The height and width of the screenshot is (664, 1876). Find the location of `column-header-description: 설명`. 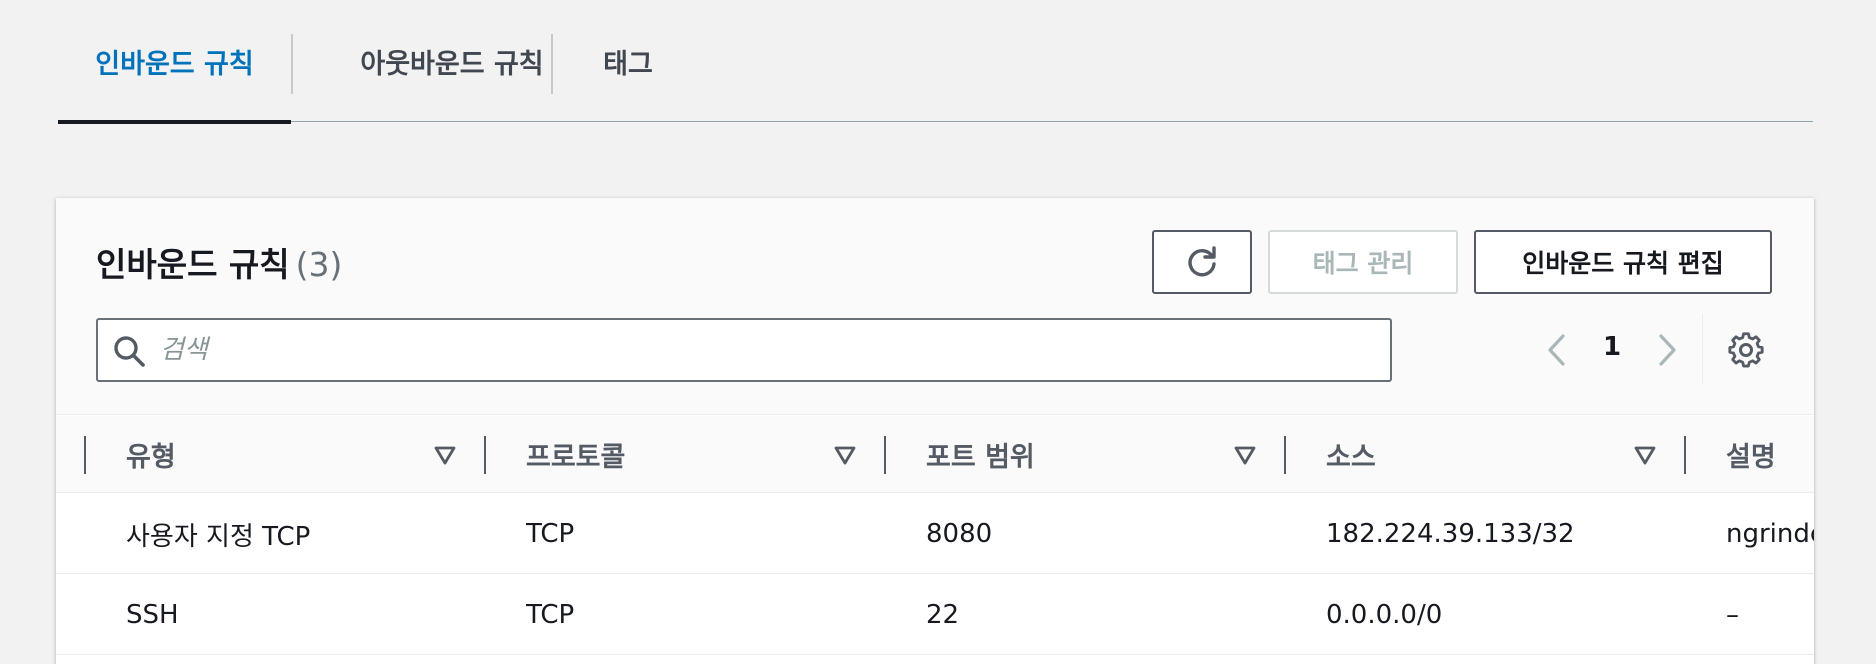

column-header-description: 설명 is located at coordinates (1751, 454).